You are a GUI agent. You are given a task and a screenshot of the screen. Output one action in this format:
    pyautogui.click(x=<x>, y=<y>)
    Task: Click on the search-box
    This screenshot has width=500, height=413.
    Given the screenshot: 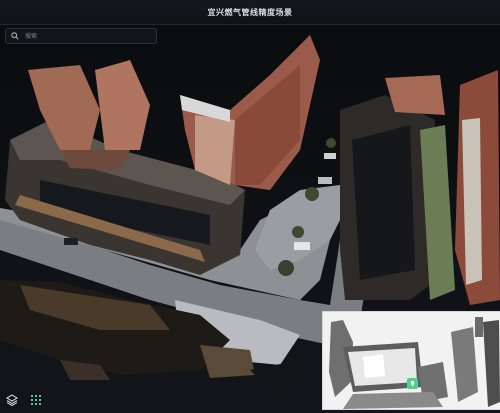 What is the action you would take?
    pyautogui.click(x=81, y=36)
    